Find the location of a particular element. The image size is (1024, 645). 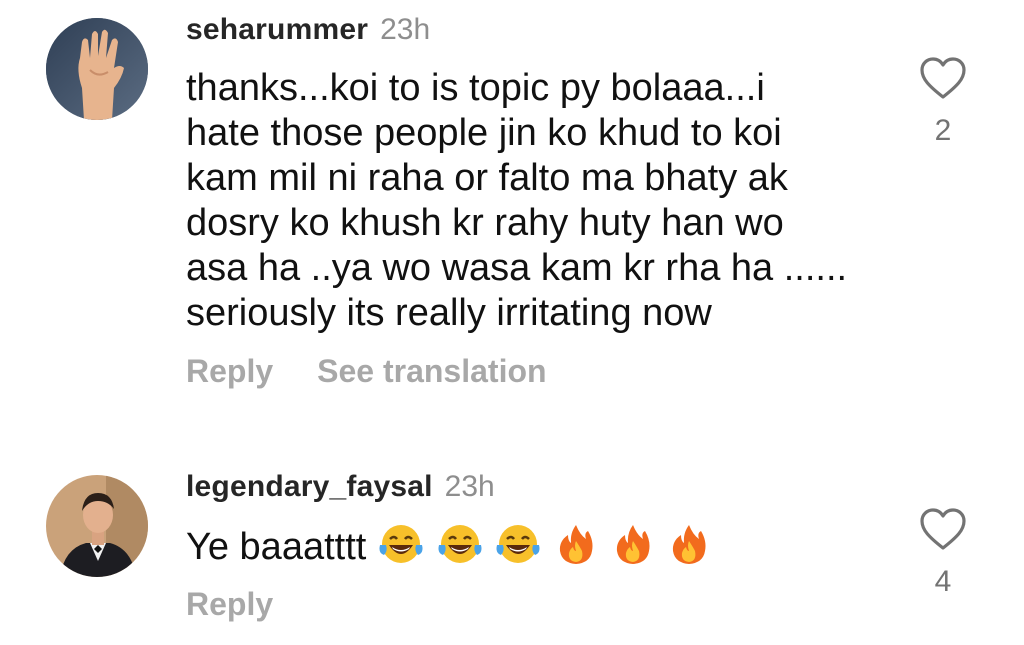

comment-actions: Reply is located at coordinates (229, 604).